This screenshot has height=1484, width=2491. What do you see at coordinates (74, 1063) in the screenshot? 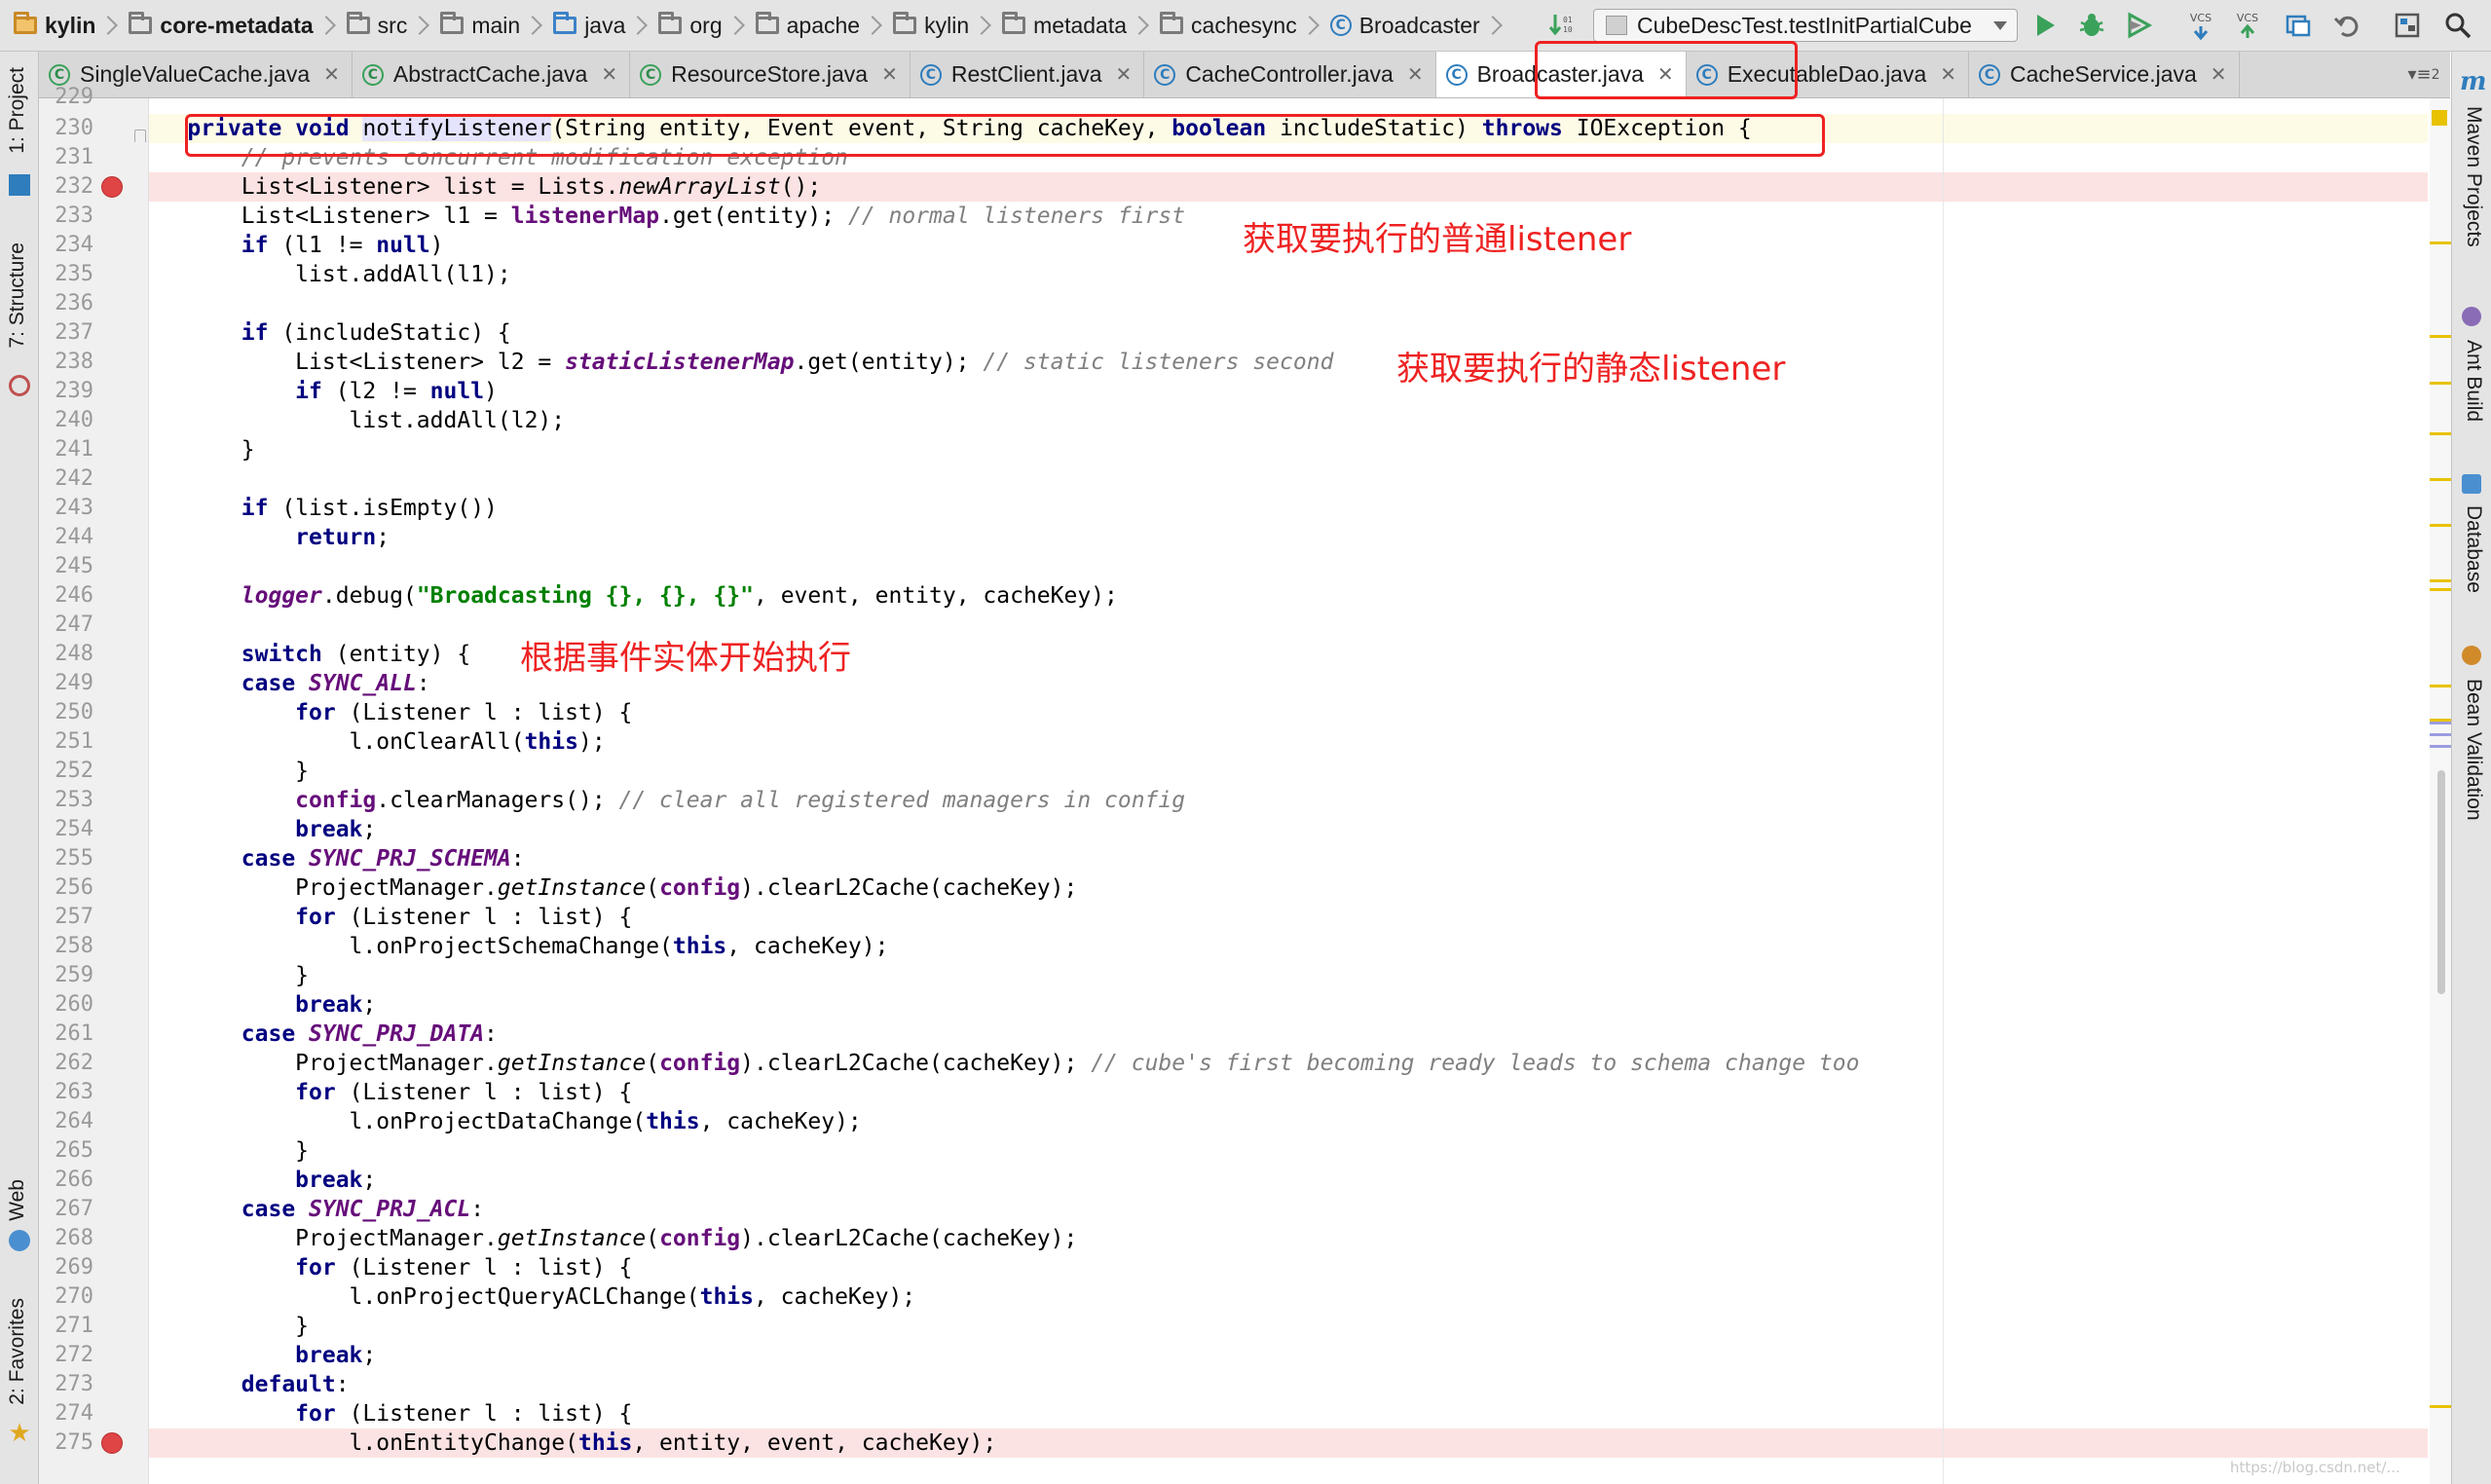
I see `line-number: 262` at bounding box center [74, 1063].